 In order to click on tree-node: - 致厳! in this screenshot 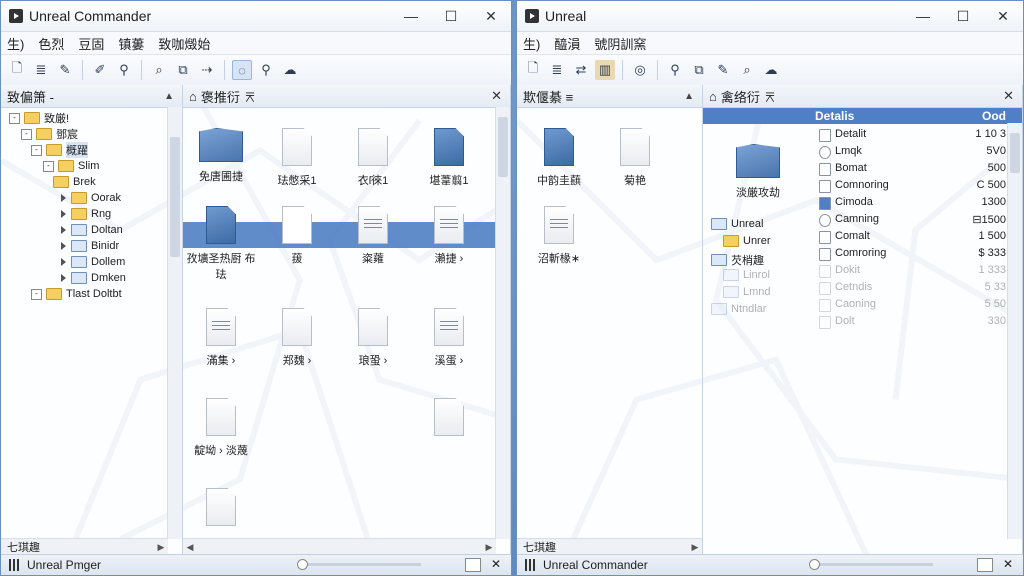, I will do `click(91, 118)`.